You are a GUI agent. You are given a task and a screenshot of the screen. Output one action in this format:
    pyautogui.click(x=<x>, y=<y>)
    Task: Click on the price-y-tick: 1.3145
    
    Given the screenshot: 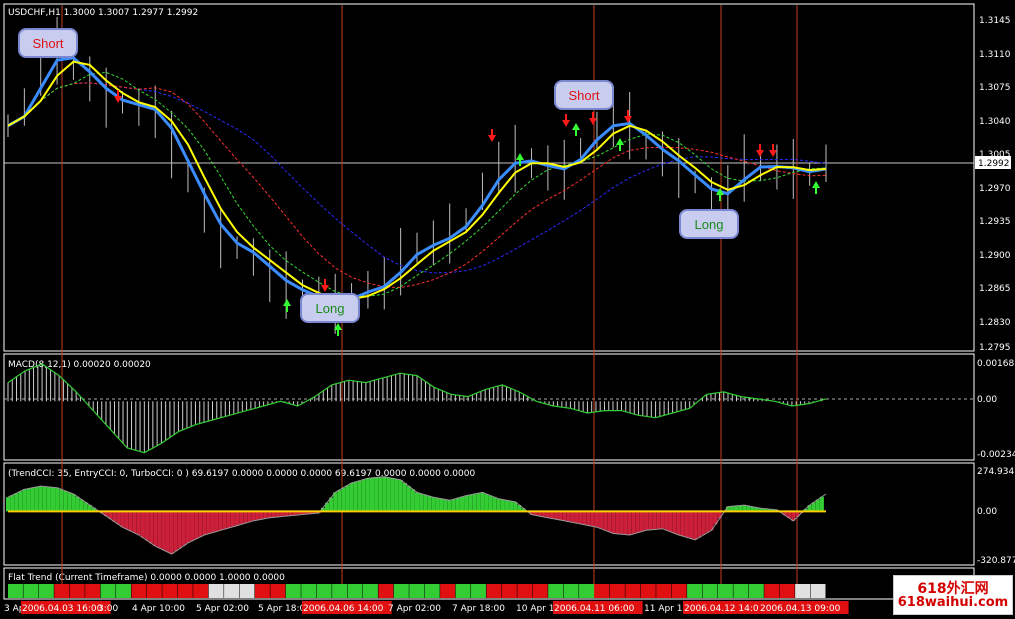 What is the action you would take?
    pyautogui.click(x=995, y=21)
    